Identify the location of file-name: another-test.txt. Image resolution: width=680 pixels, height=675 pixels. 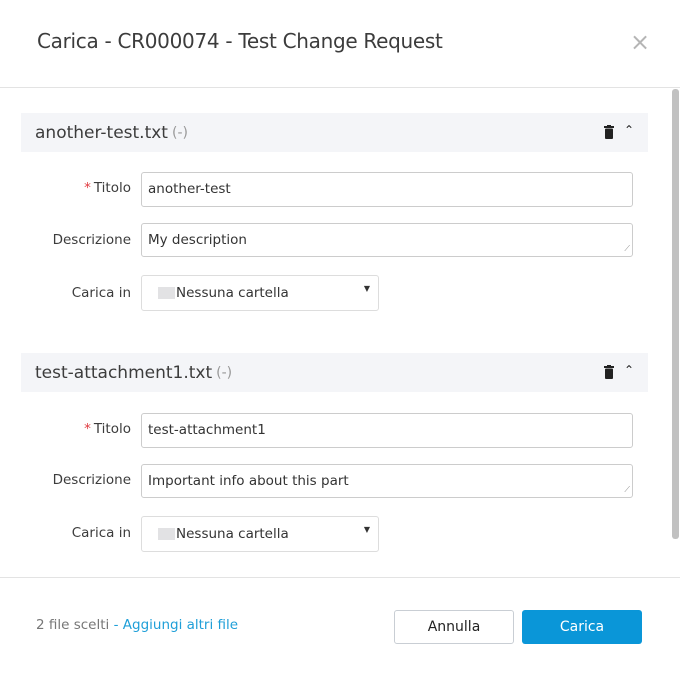
(101, 132).